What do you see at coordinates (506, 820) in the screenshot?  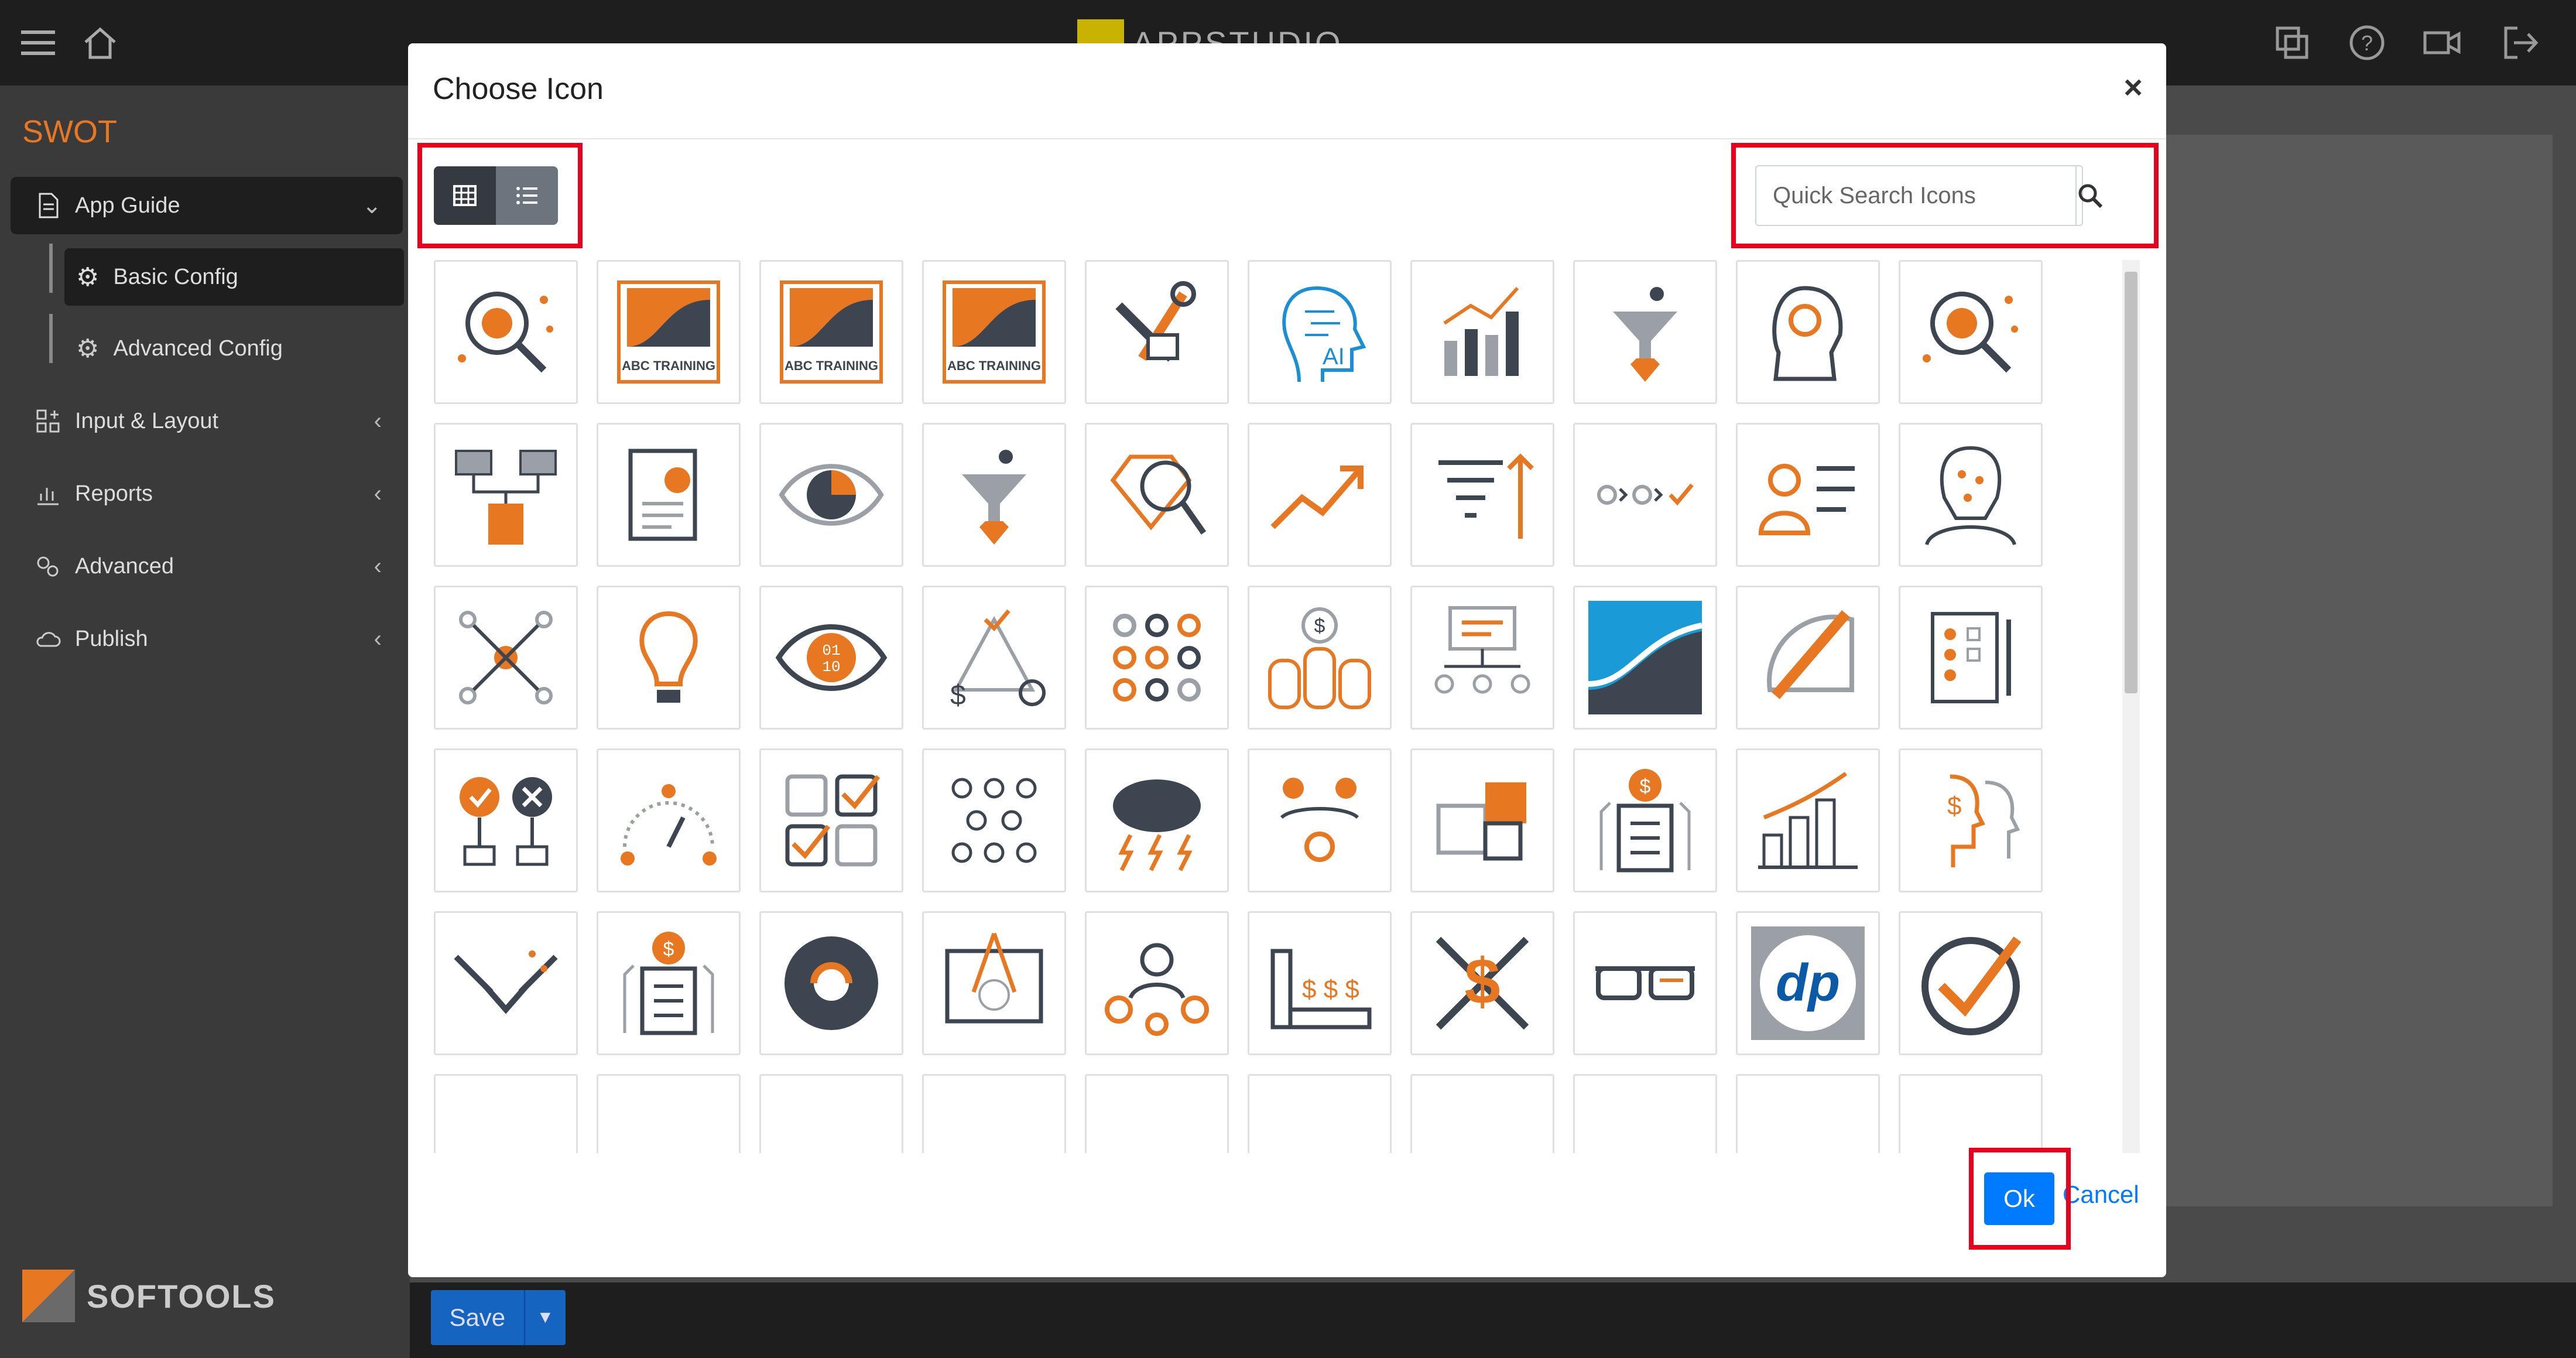 I see `icon-tile-approve-reject-icon` at bounding box center [506, 820].